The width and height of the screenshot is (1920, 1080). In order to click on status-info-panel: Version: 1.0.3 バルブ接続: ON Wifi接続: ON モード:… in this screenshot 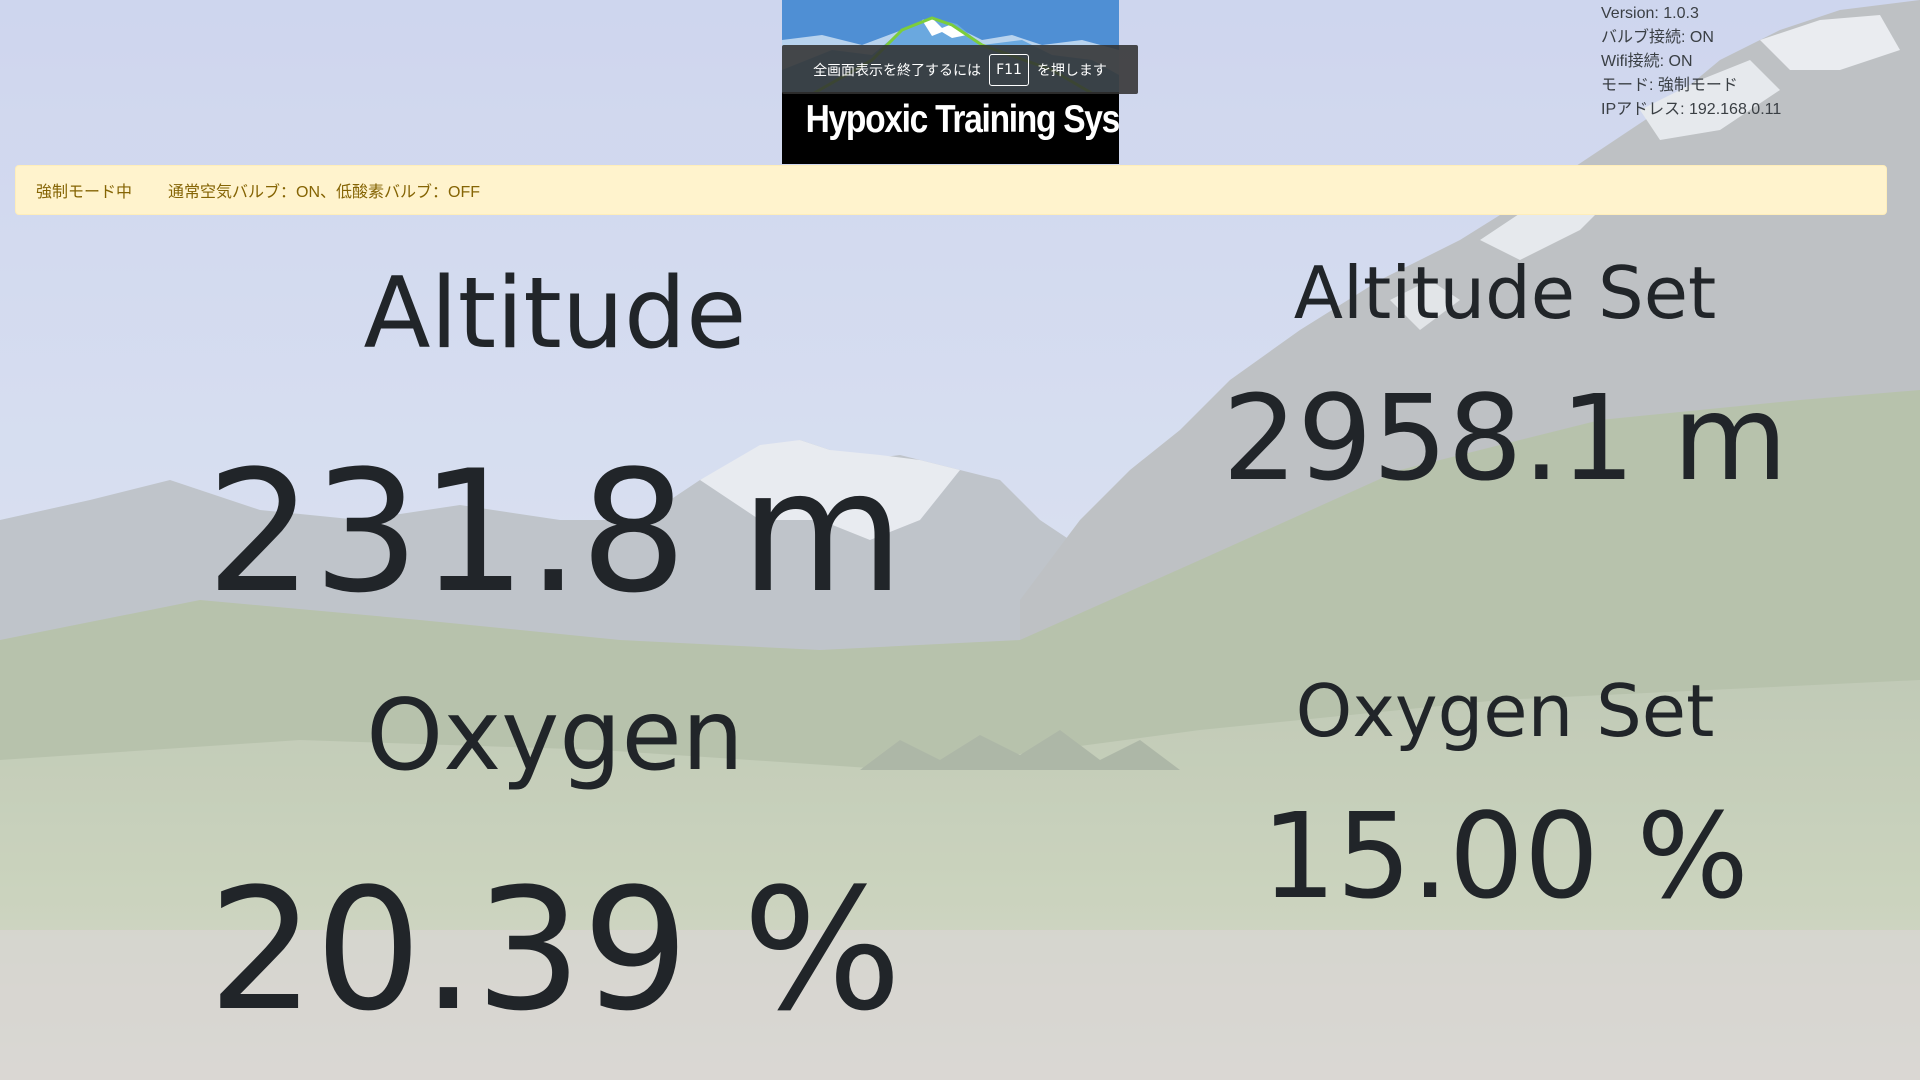, I will do `click(1691, 62)`.